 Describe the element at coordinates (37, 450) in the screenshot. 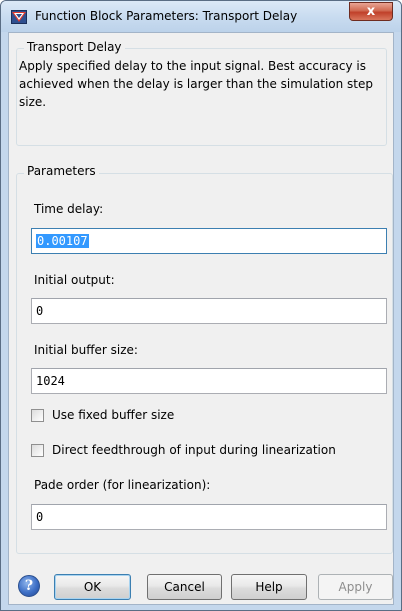

I see `direct-feedthrough-checkbox` at that location.